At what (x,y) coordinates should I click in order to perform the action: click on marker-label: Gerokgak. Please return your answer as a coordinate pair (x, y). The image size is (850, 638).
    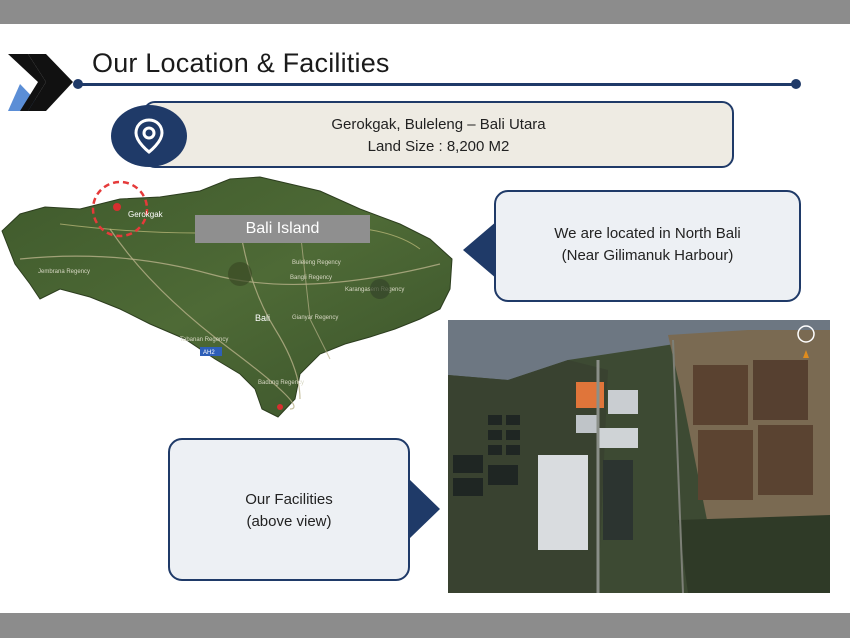
    Looking at the image, I should click on (146, 214).